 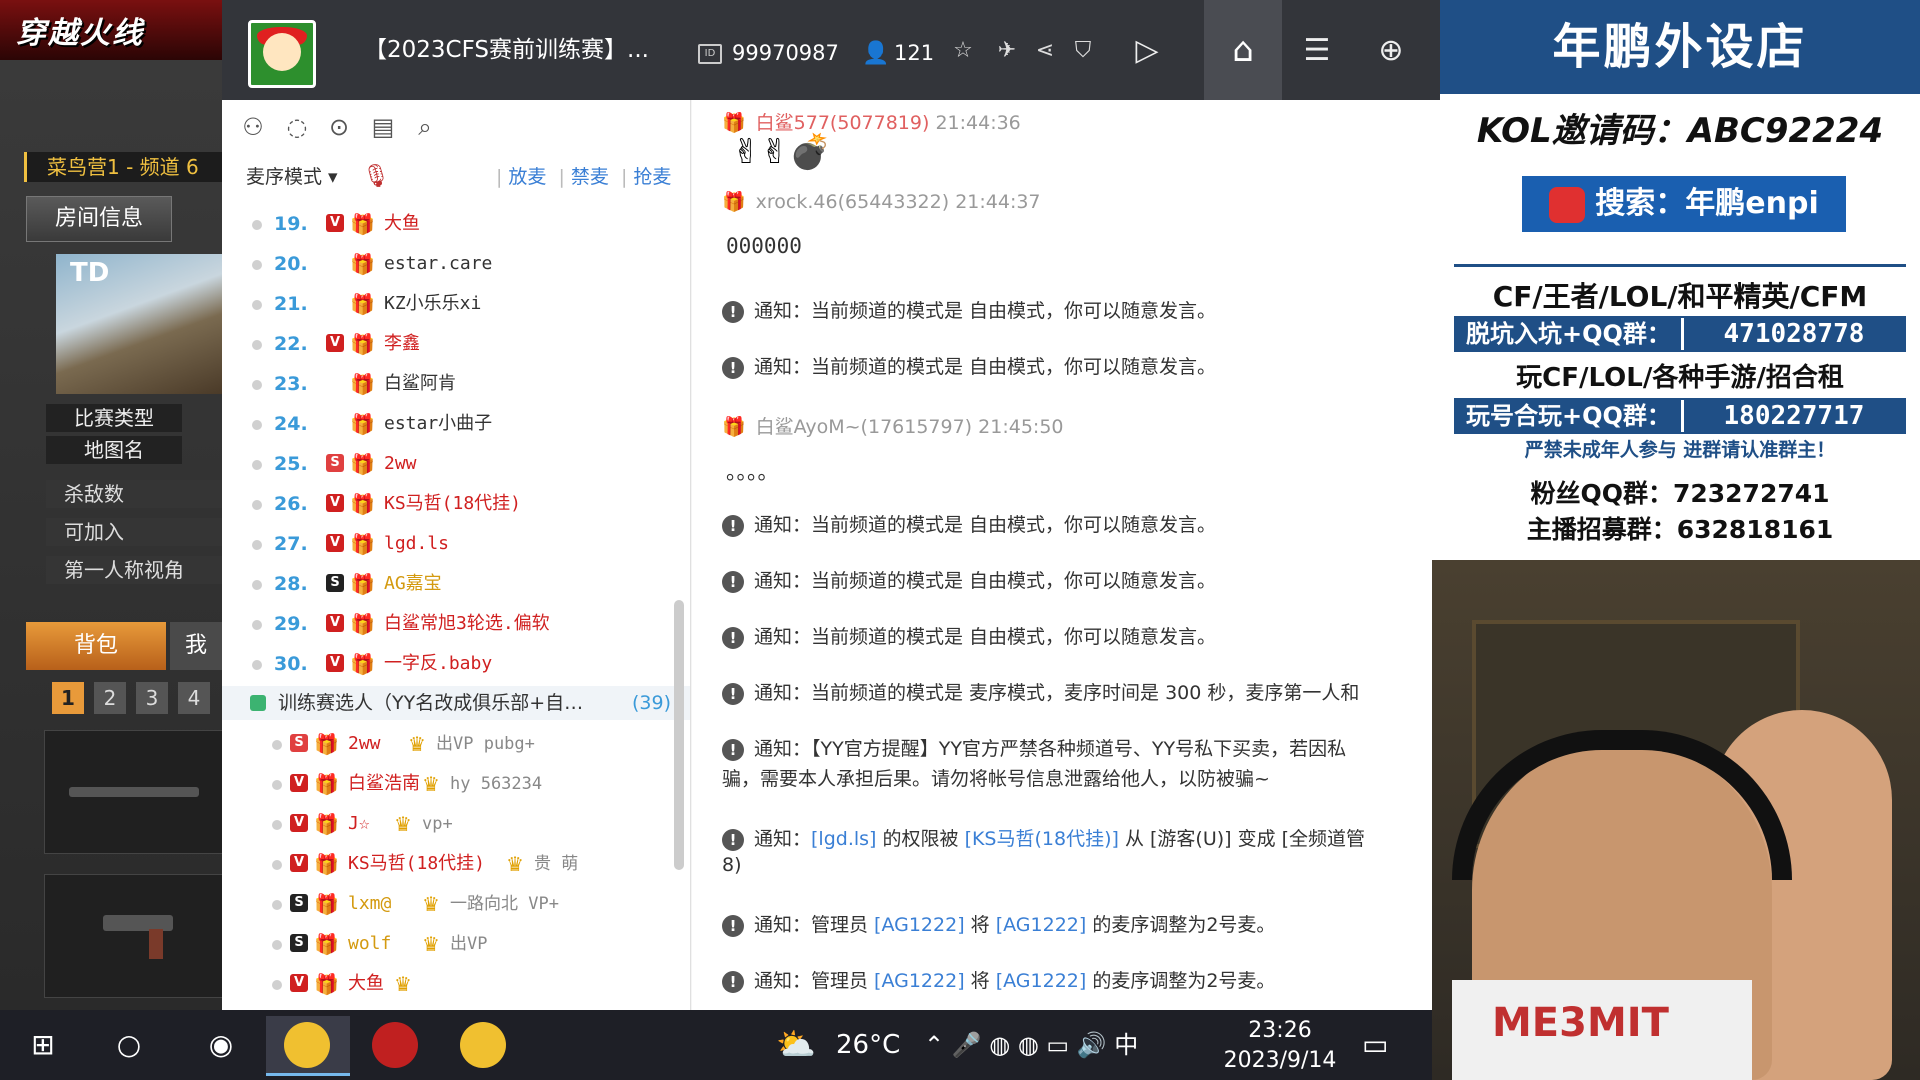 I want to click on search-icon: ⌕, so click(x=425, y=127).